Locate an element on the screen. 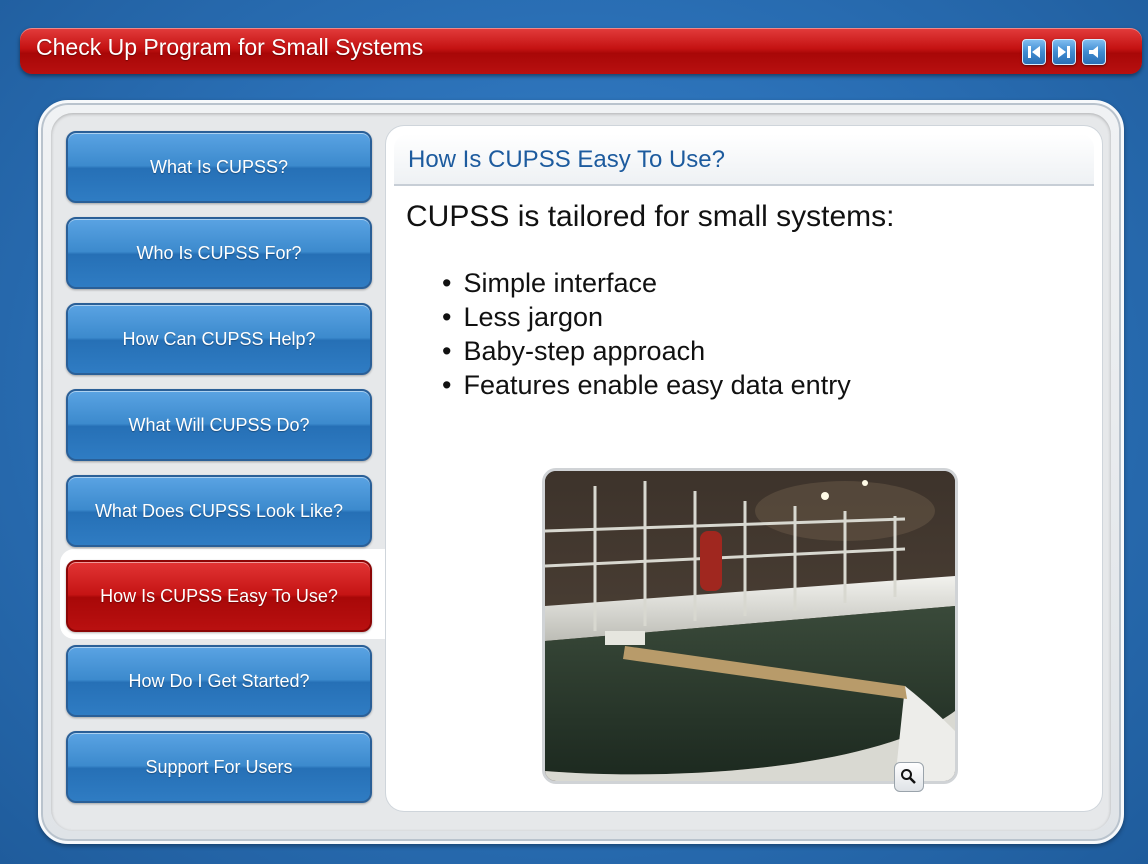 This screenshot has height=864, width=1148. nav-label: What Is CUPSS? is located at coordinates (219, 167).